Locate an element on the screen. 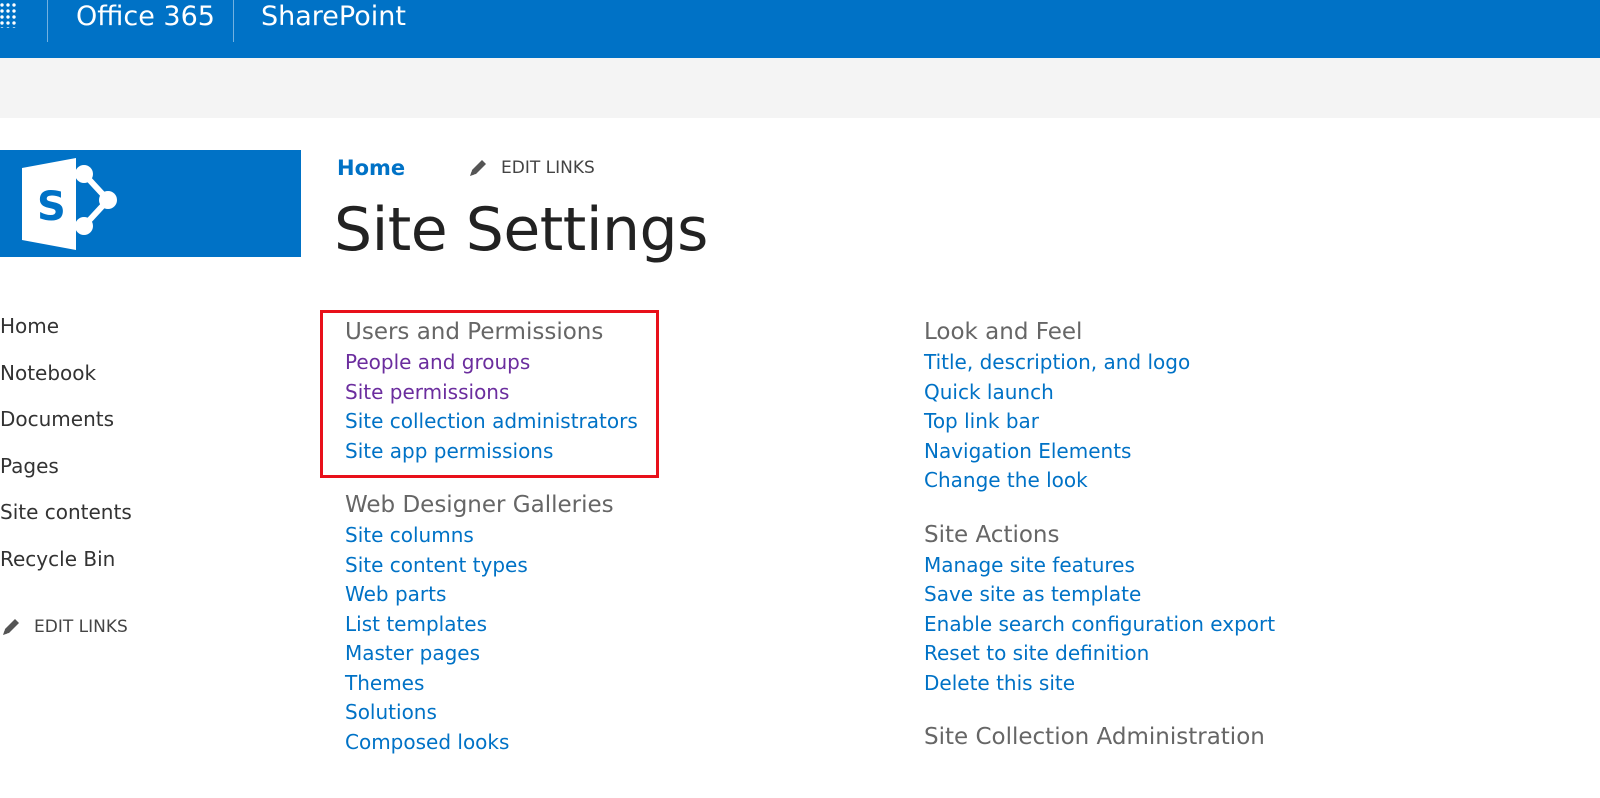 This screenshot has height=798, width=1600. link-people-and-groups: People and groups is located at coordinates (585, 363).